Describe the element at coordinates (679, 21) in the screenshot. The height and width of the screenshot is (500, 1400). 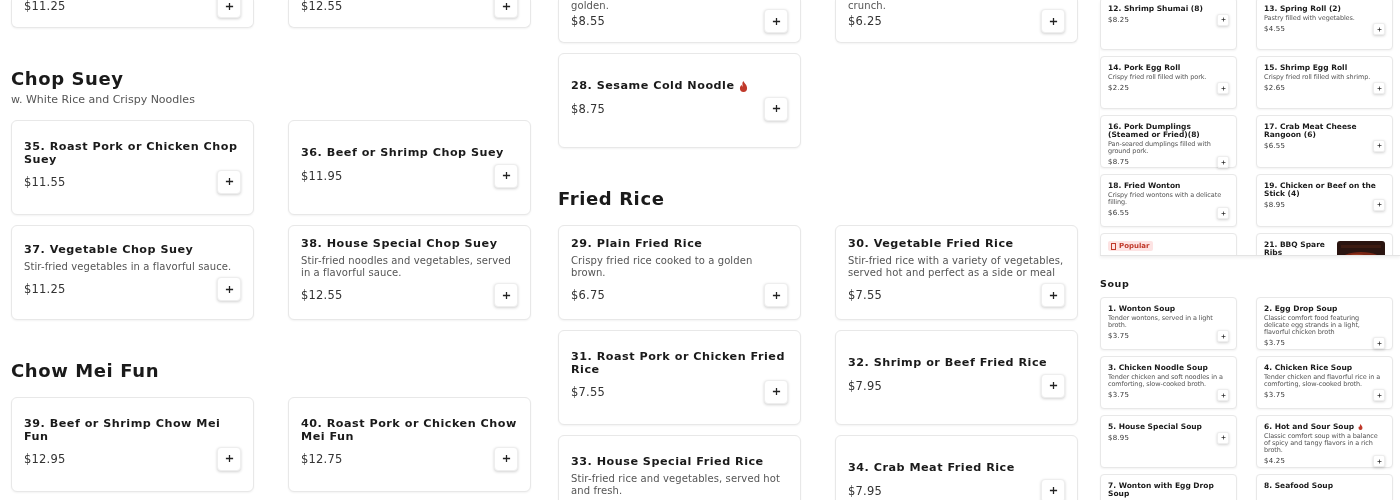
I see `menu-item-card: golden. $8.55` at that location.